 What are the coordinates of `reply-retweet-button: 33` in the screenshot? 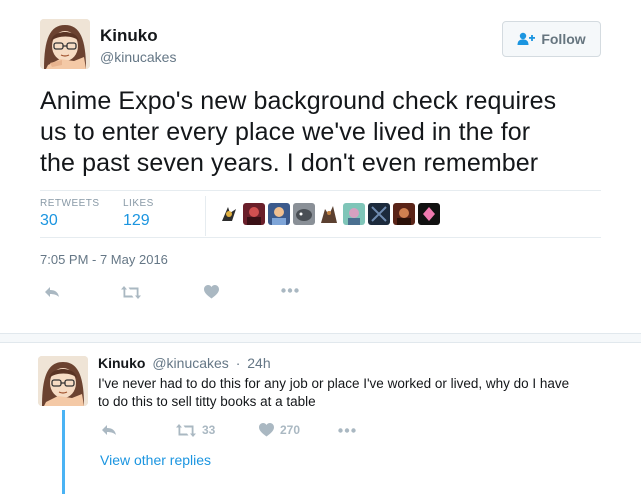 It's located at (195, 430).